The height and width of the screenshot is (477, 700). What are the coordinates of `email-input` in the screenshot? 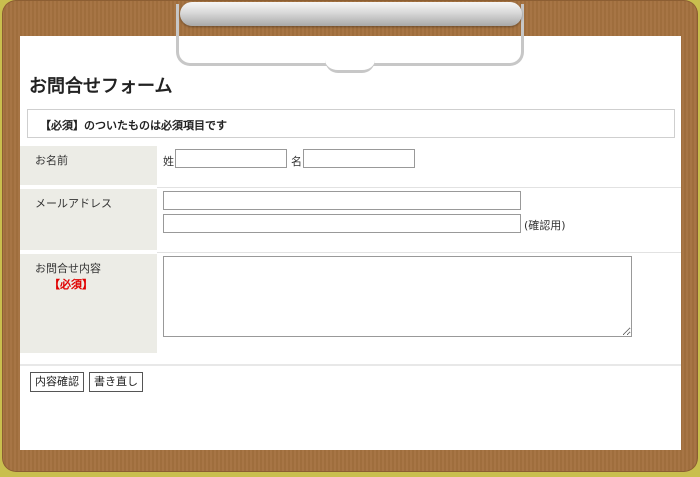 It's located at (342, 200).